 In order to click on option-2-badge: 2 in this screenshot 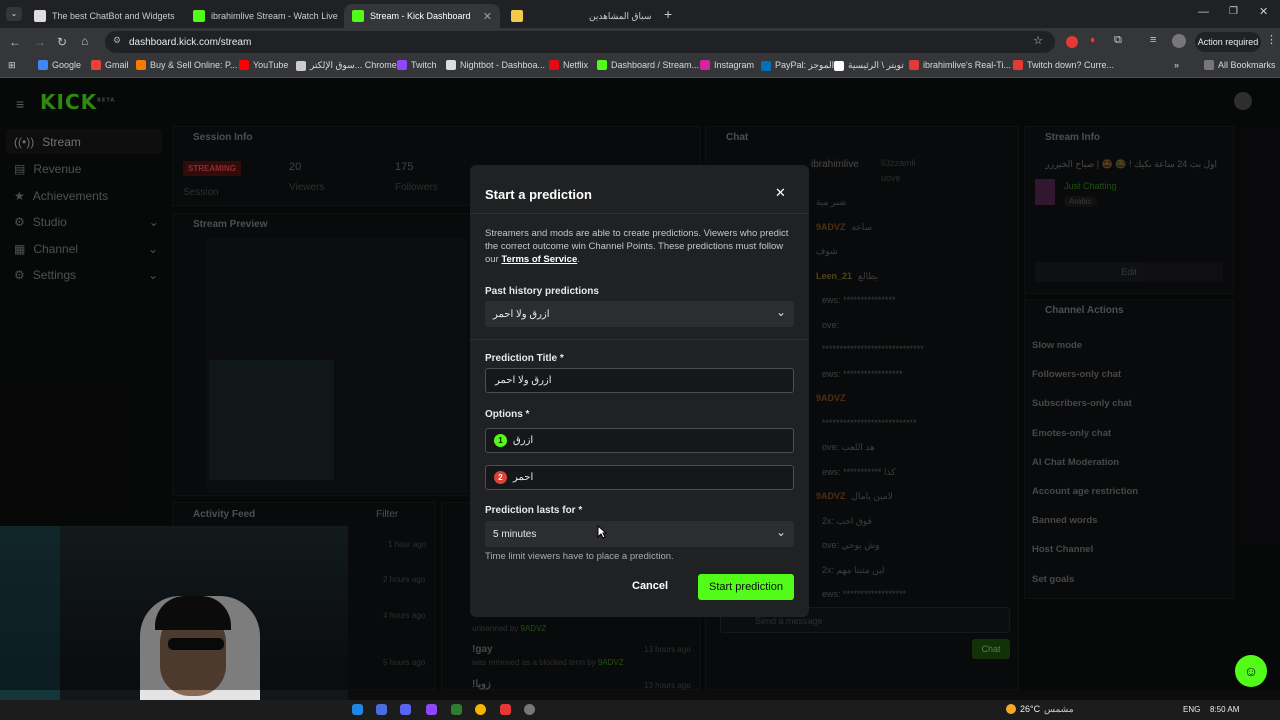, I will do `click(500, 477)`.